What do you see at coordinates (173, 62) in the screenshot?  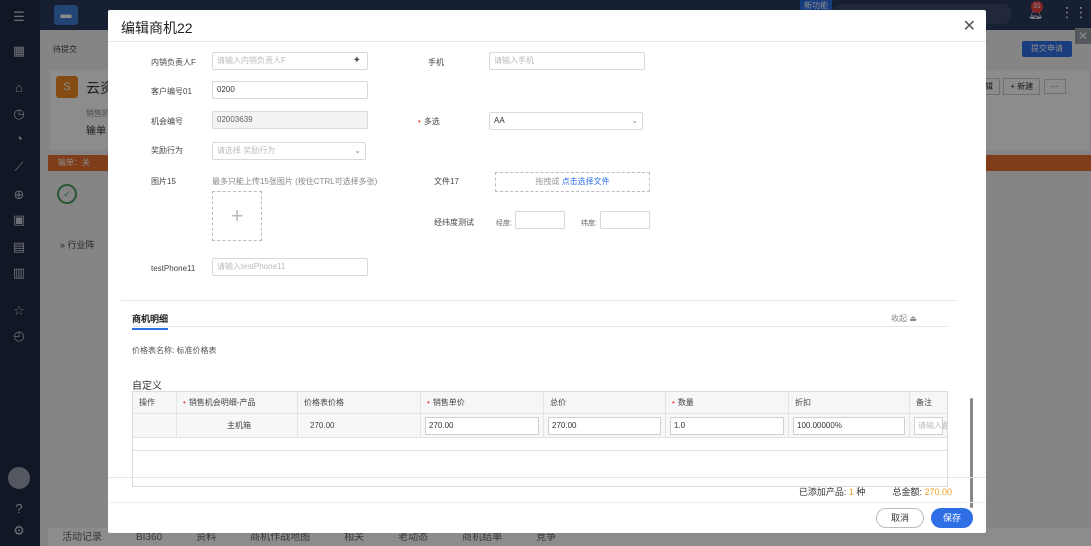 I see `field-label-inner-sales-owner: 内销负责人F` at bounding box center [173, 62].